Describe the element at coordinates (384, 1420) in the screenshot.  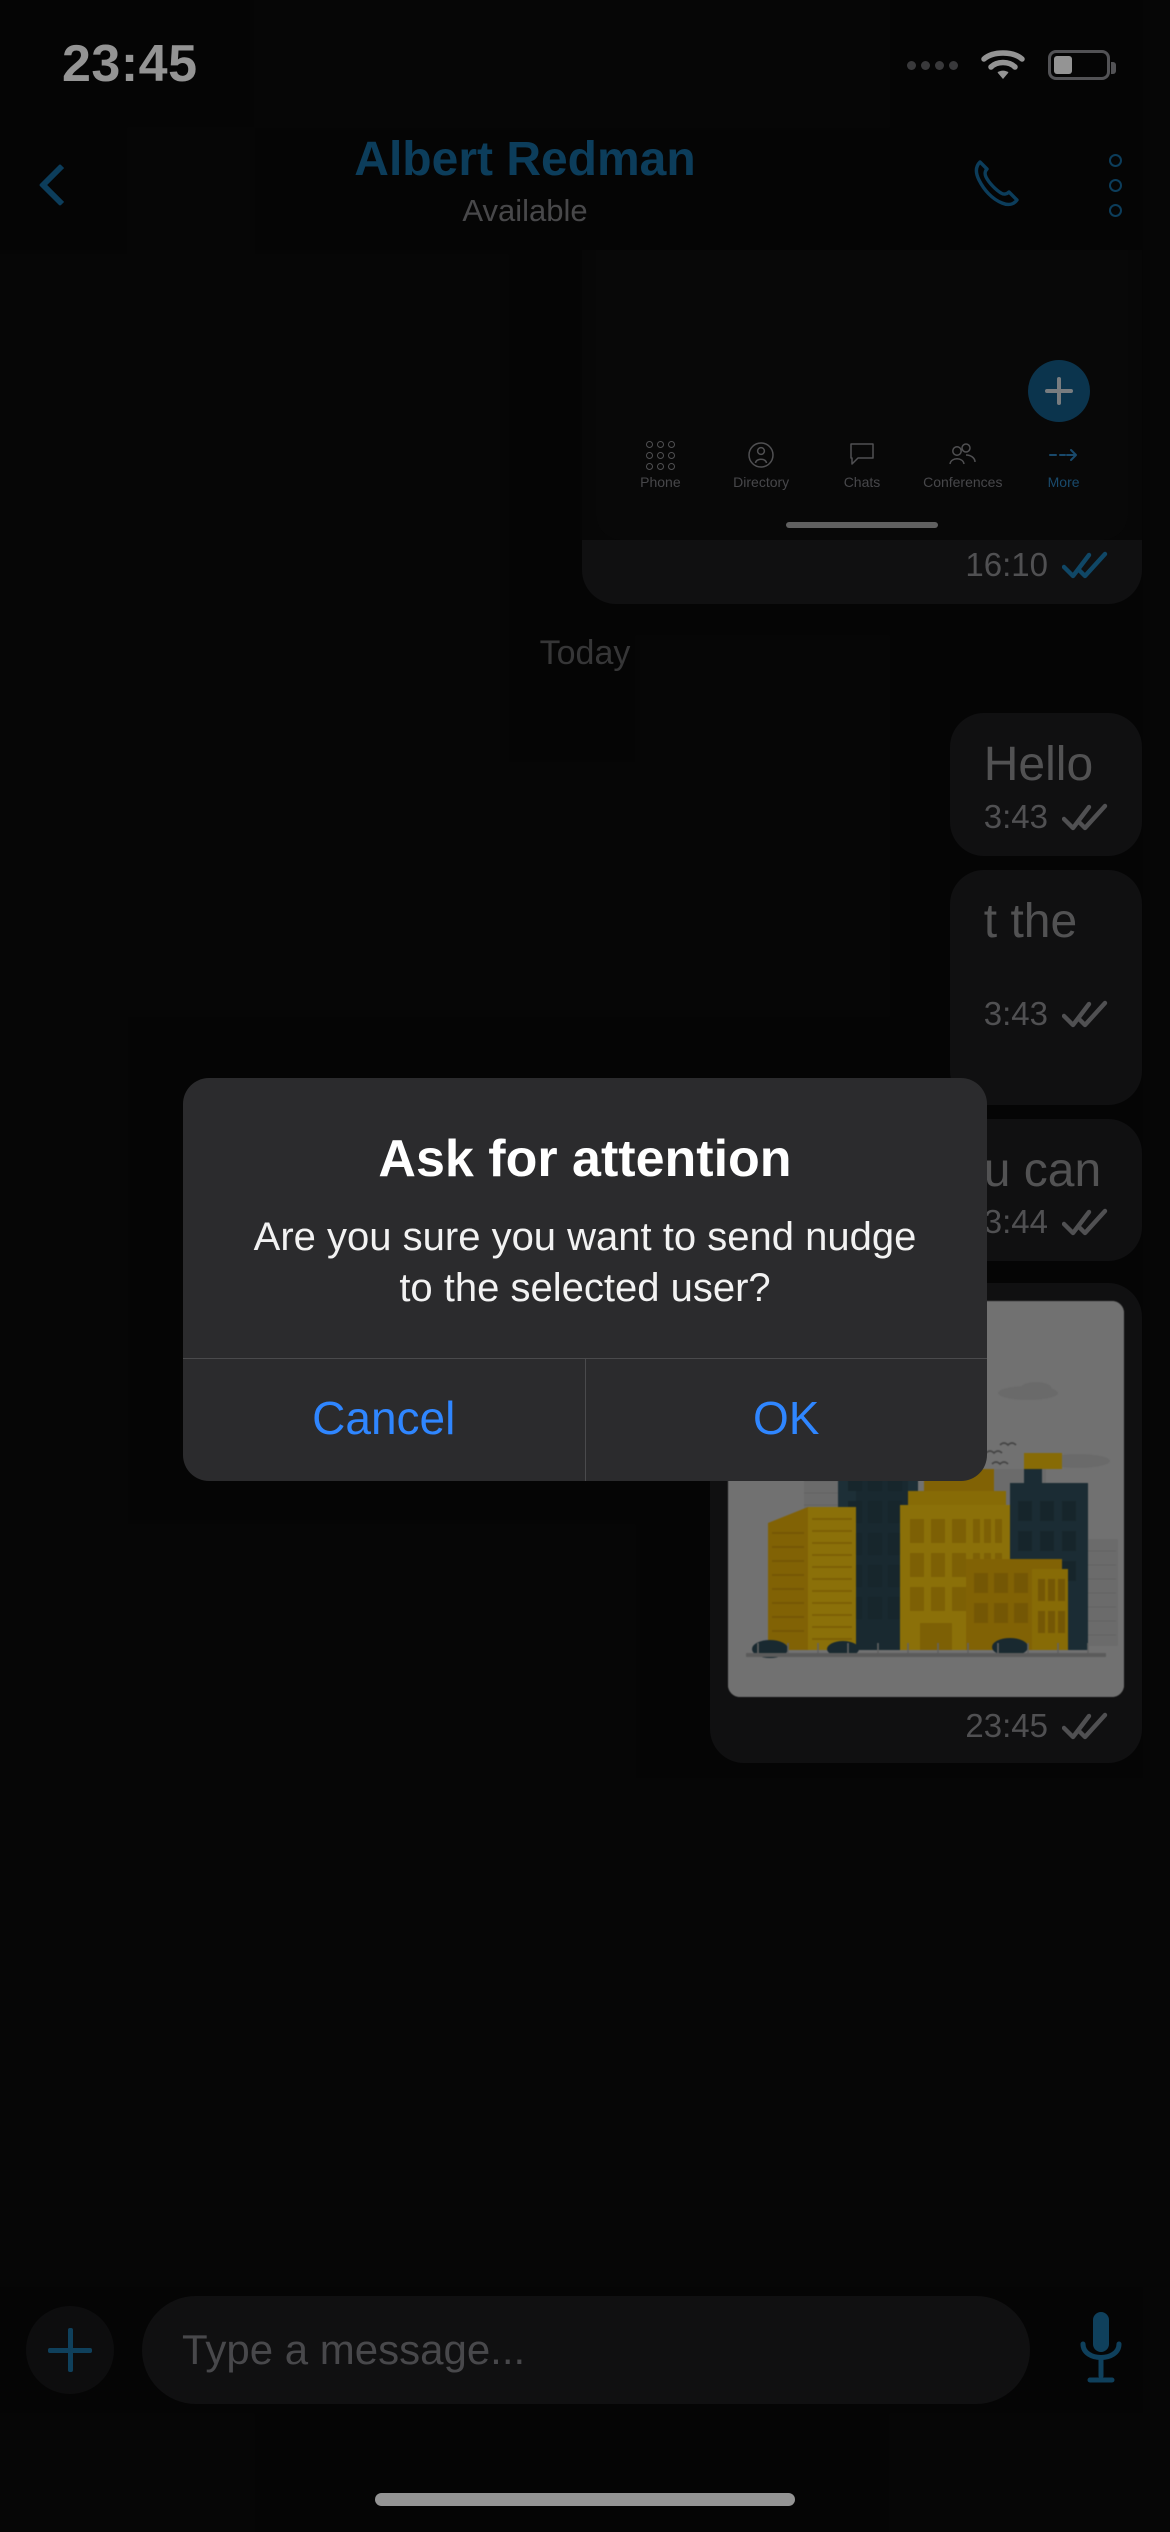
I see `cancel-button: Cancel` at that location.